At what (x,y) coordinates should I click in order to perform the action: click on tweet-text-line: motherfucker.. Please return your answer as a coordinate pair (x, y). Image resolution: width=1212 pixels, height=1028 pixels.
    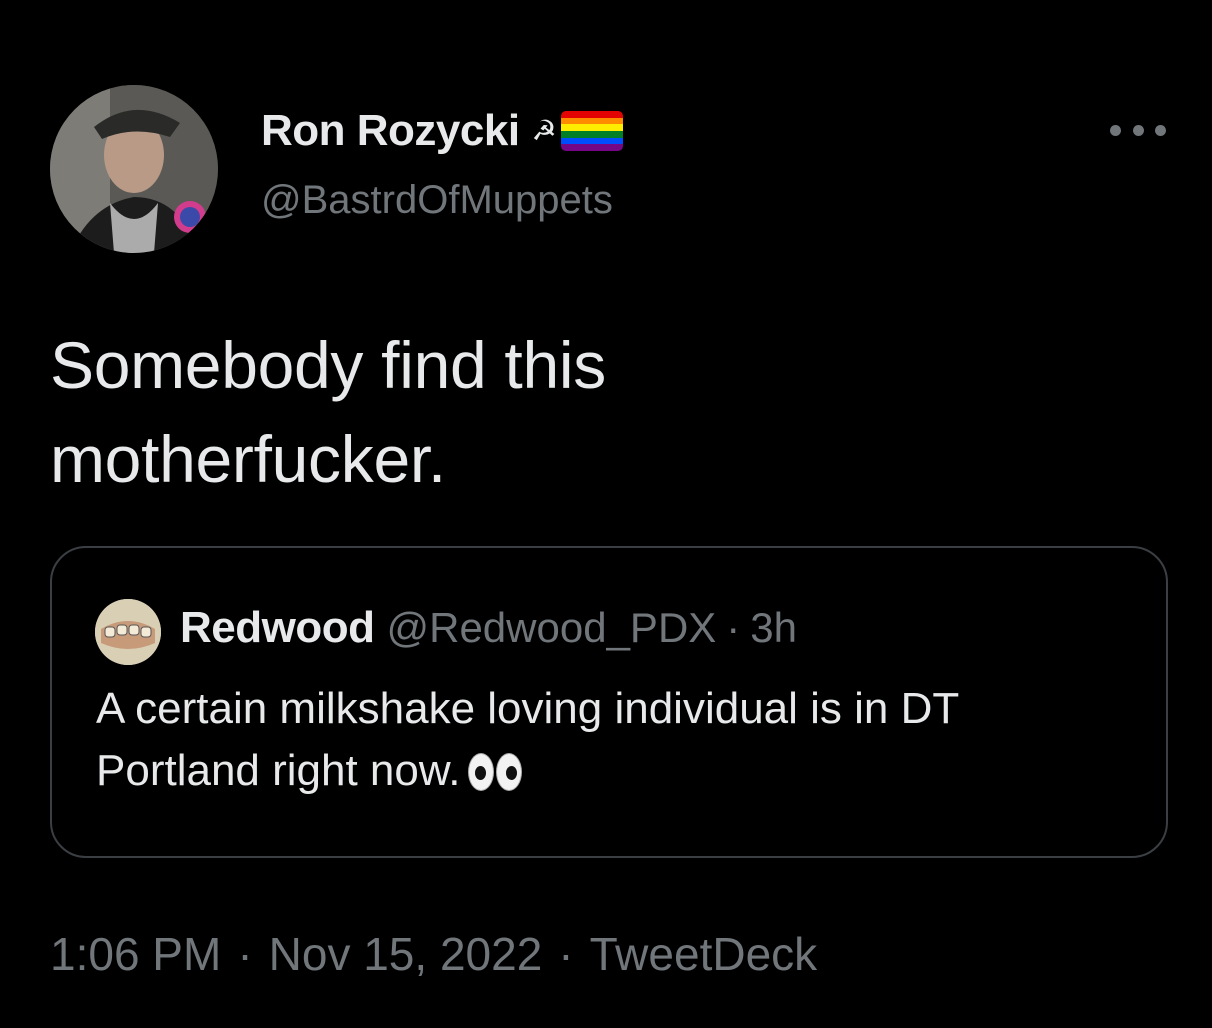
    Looking at the image, I should click on (248, 459).